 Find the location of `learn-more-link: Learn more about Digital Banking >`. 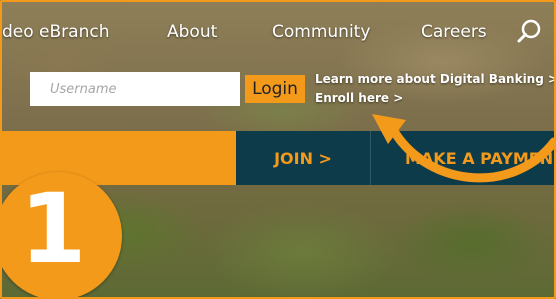

learn-more-link: Learn more about Digital Banking > is located at coordinates (434, 79).